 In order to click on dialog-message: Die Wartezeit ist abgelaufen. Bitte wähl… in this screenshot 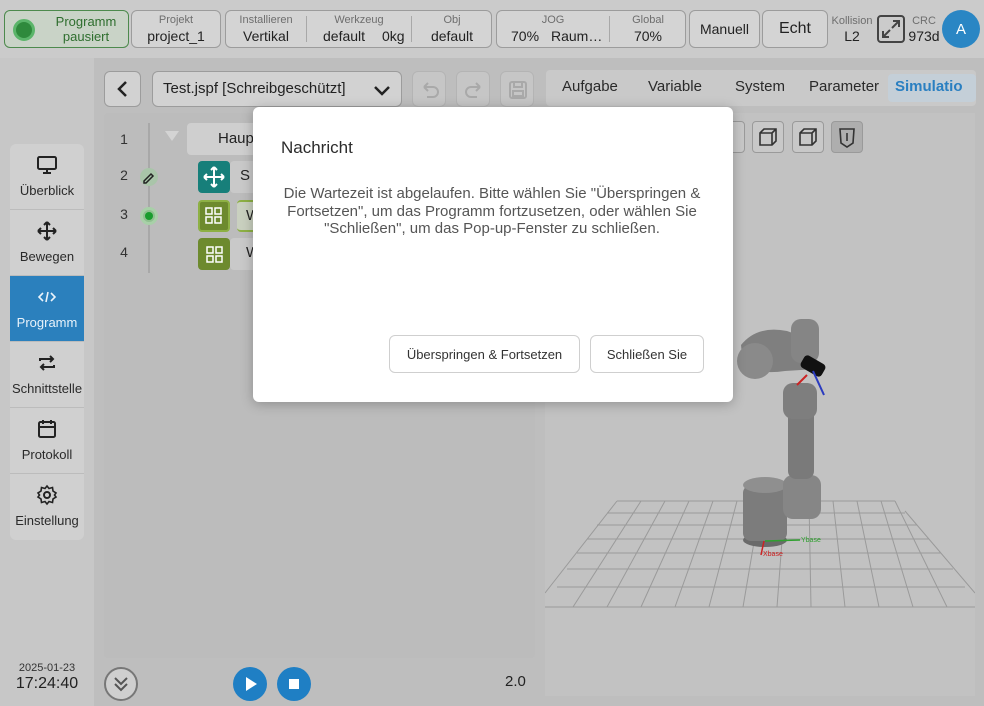, I will do `click(492, 211)`.